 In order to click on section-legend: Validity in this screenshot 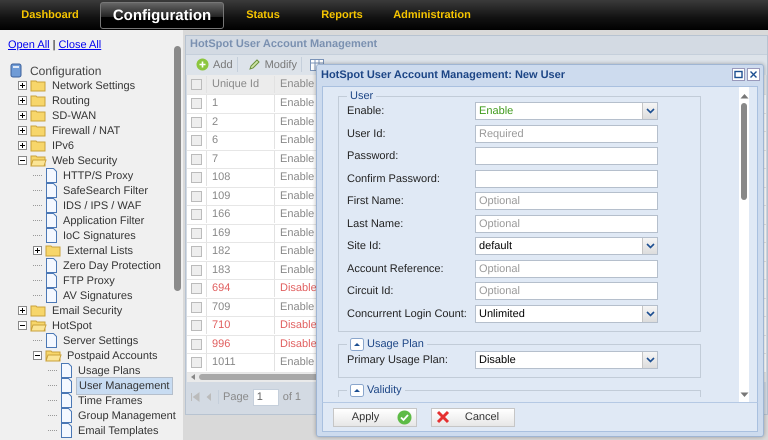, I will do `click(384, 390)`.